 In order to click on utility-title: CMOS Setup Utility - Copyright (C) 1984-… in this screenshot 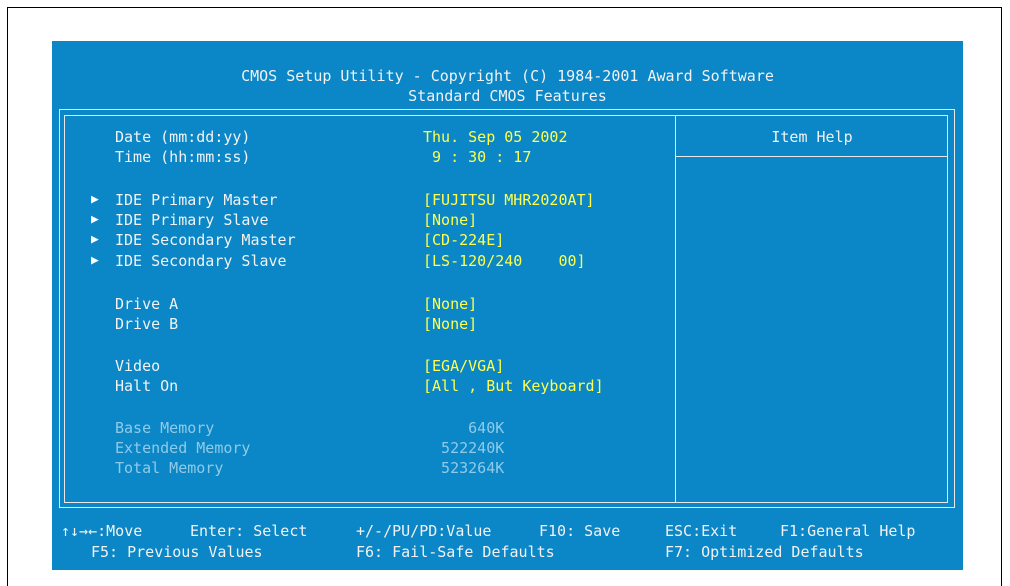, I will do `click(507, 76)`.